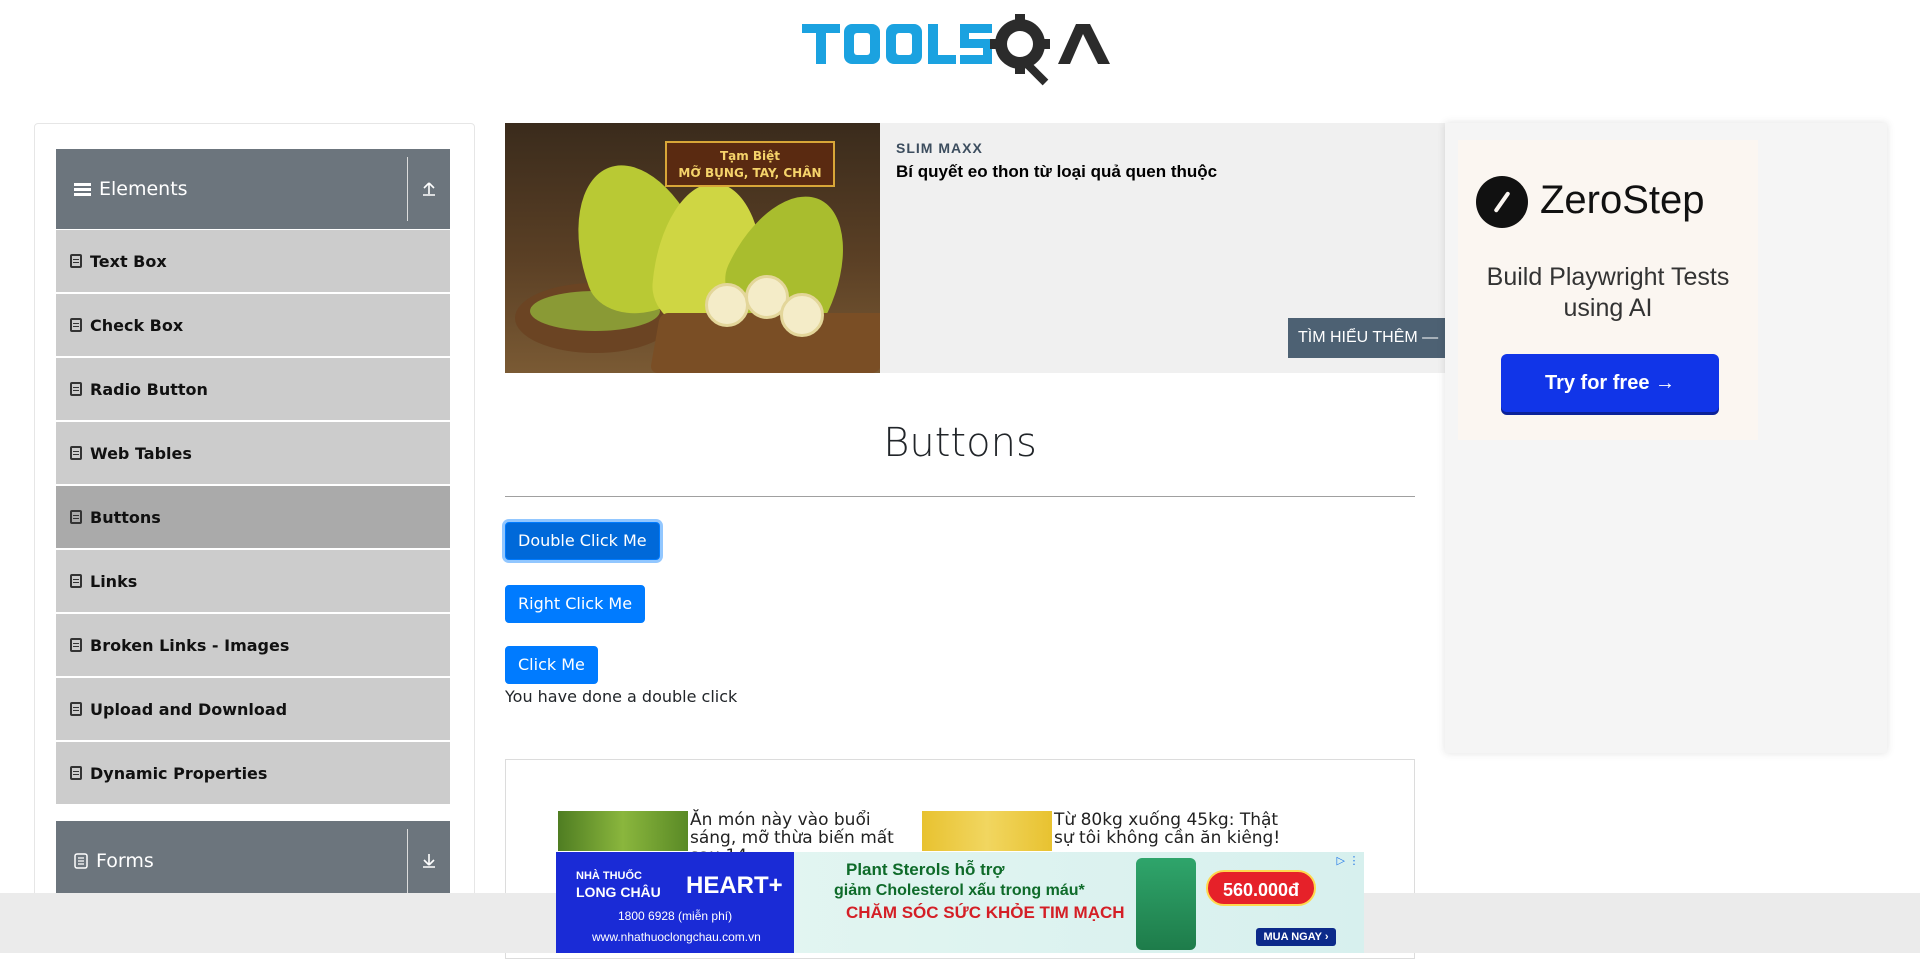  I want to click on click-me-button: Click Me, so click(551, 665).